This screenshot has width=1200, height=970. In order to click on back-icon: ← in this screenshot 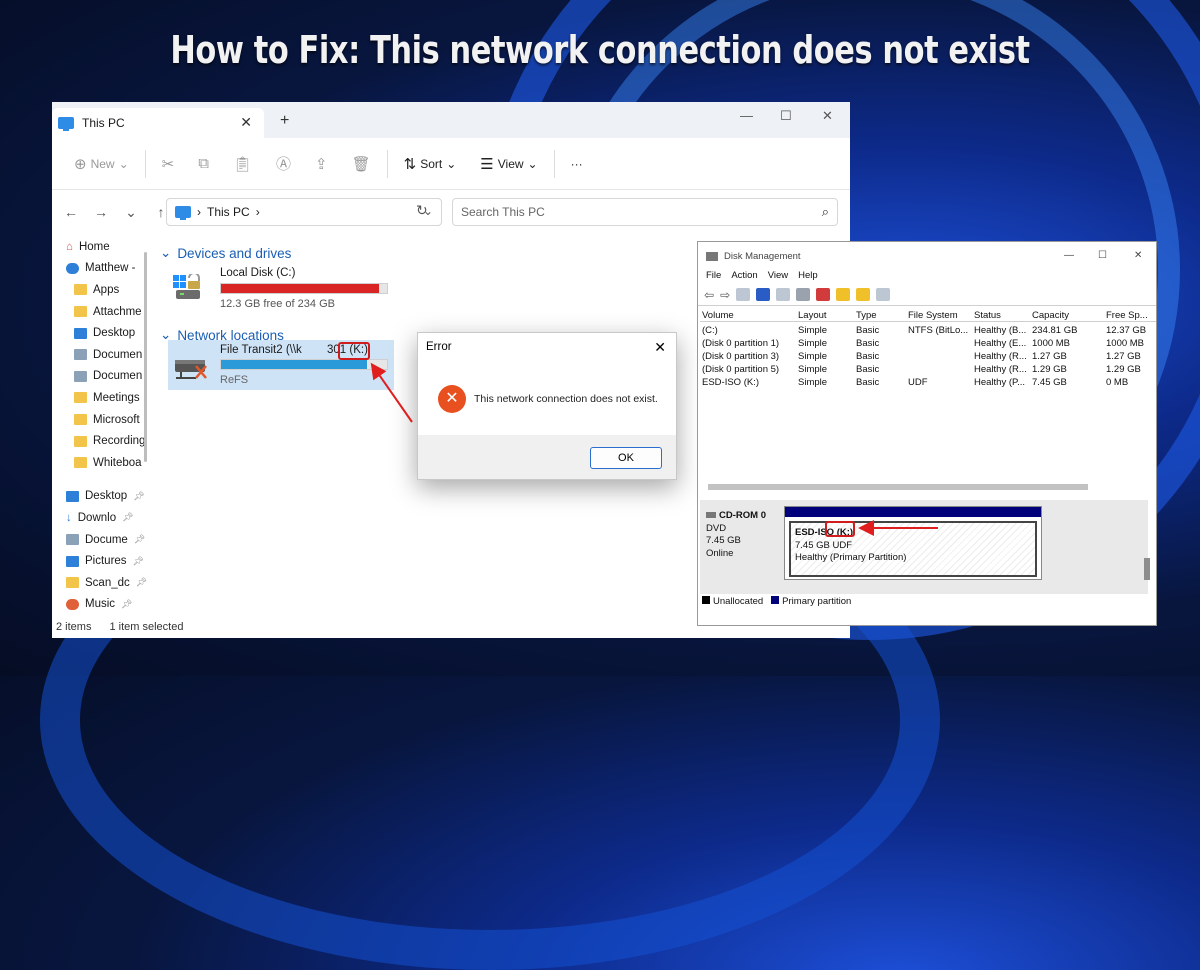, I will do `click(71, 212)`.